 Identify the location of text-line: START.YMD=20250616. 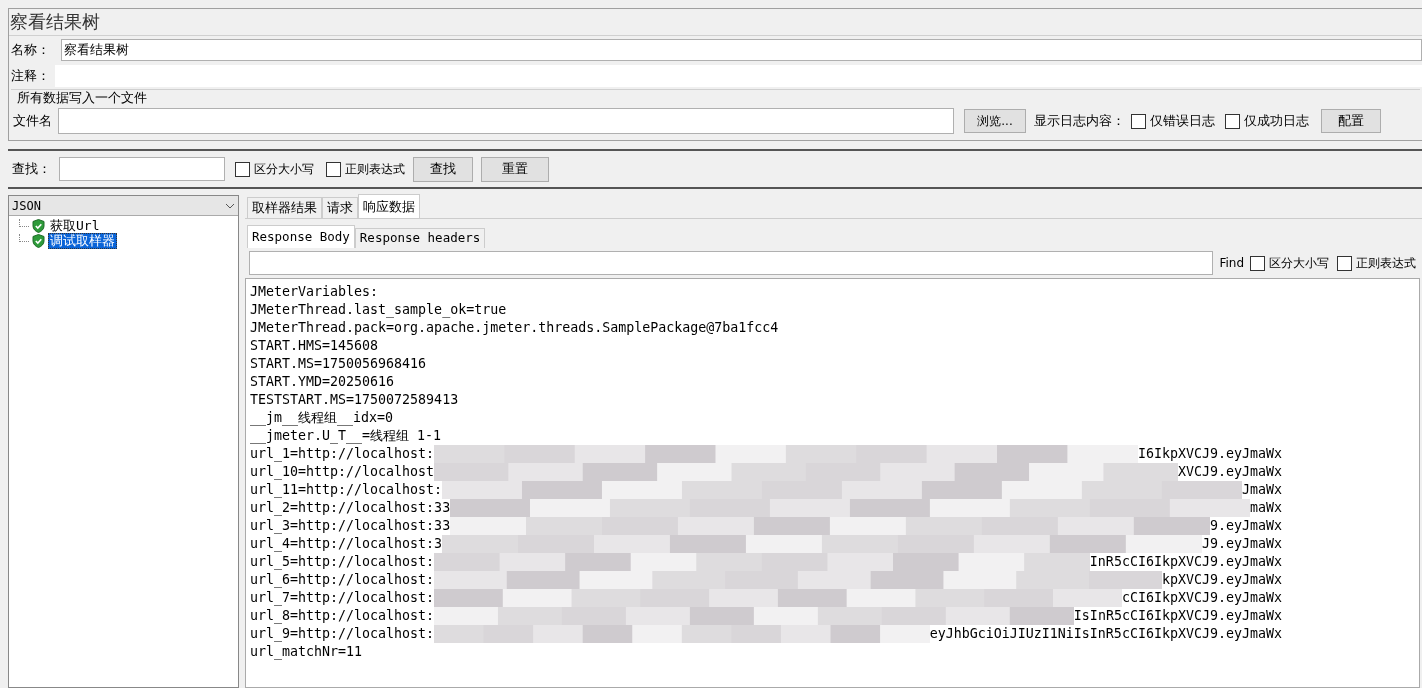
(322, 382).